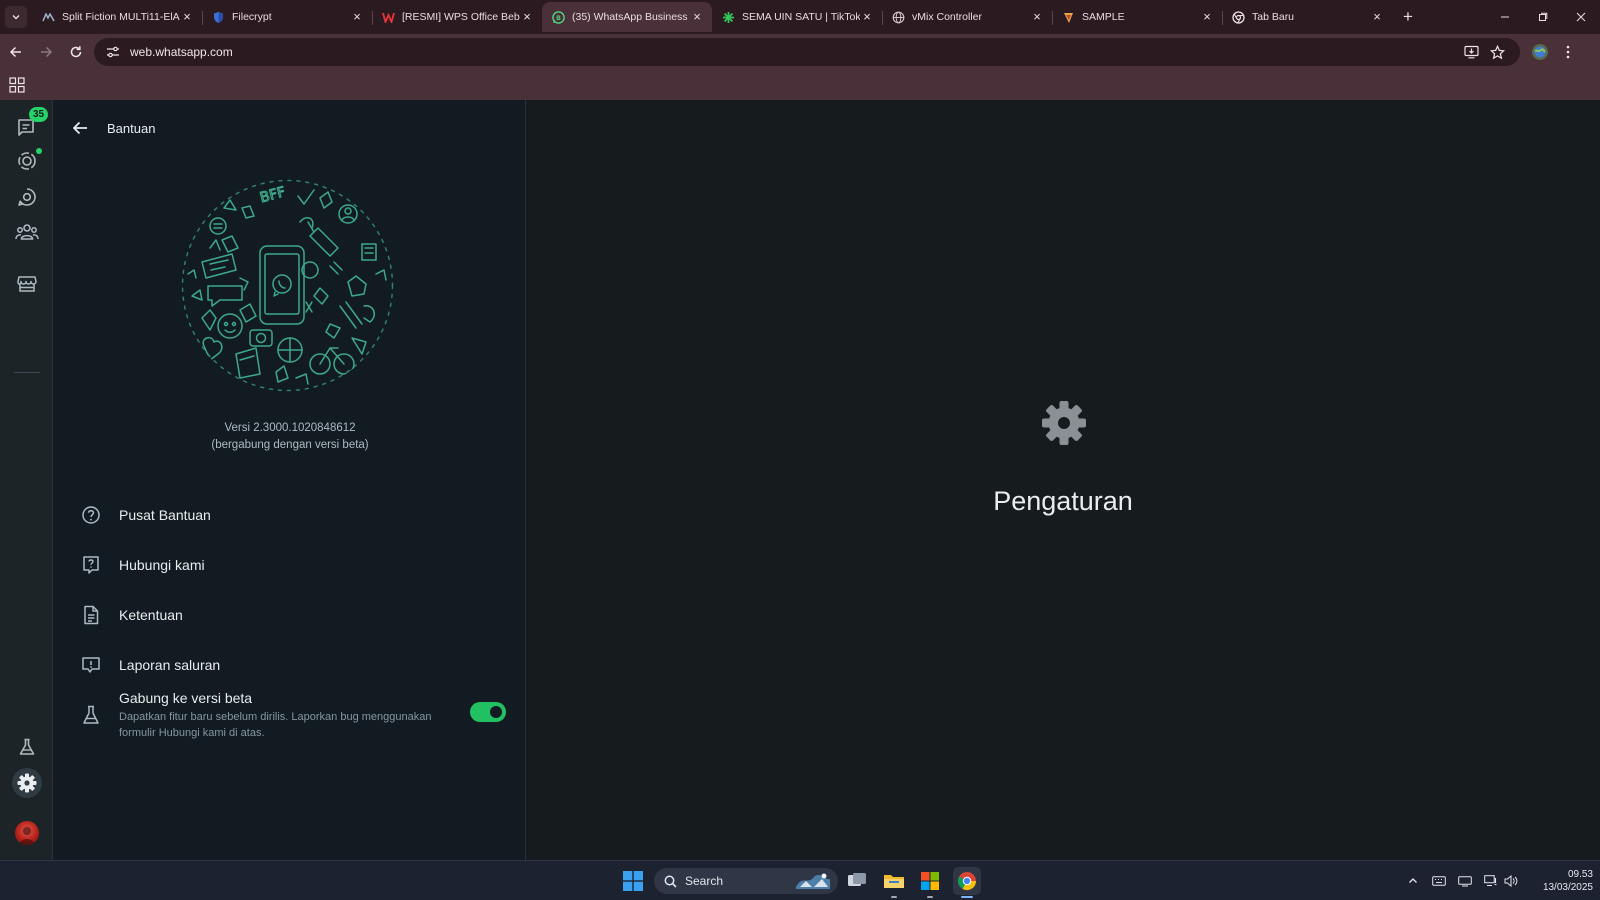 The image size is (1600, 900). What do you see at coordinates (930, 882) in the screenshot?
I see `microsoft-store-icon` at bounding box center [930, 882].